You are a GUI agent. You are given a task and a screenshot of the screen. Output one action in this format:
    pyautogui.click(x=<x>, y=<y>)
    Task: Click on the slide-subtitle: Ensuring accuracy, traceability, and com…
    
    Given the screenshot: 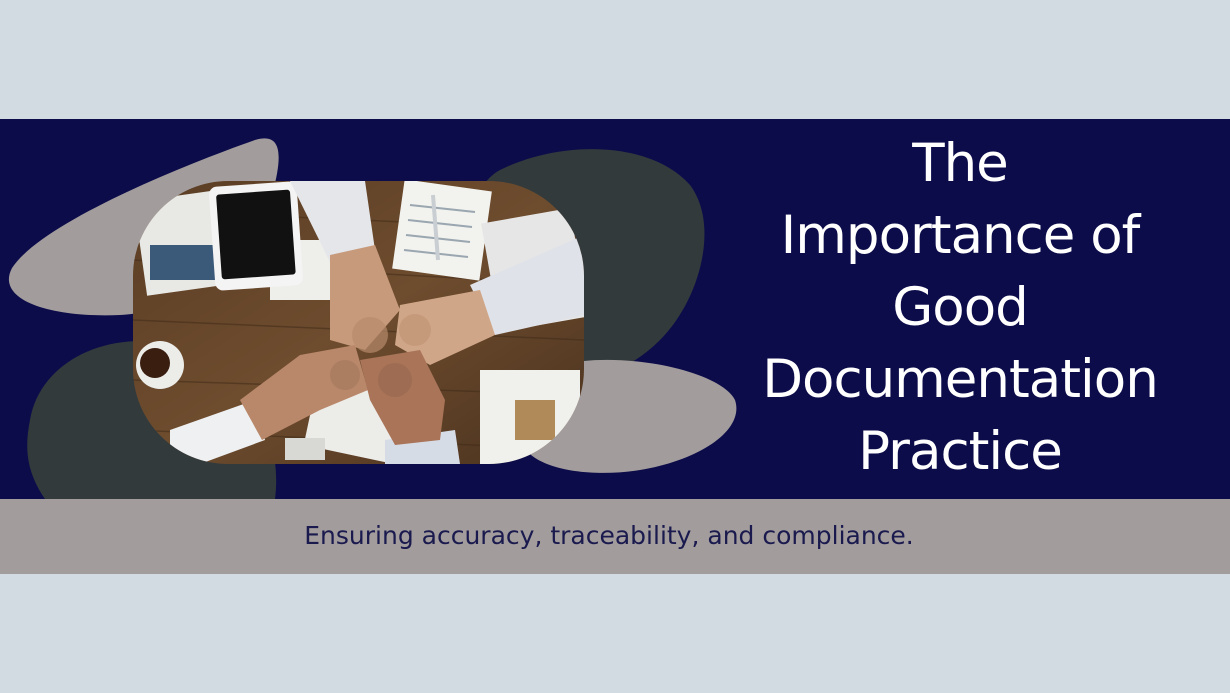 What is the action you would take?
    pyautogui.click(x=609, y=535)
    